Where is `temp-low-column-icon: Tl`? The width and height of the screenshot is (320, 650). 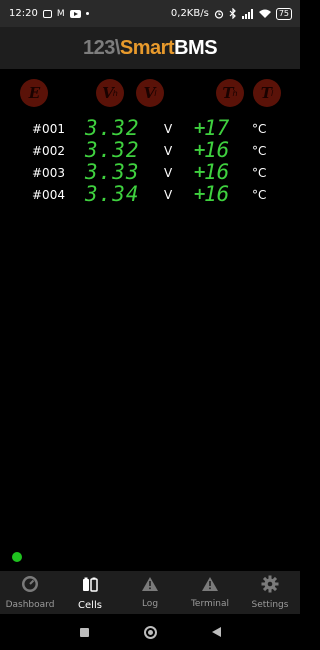 temp-low-column-icon: Tl is located at coordinates (267, 93).